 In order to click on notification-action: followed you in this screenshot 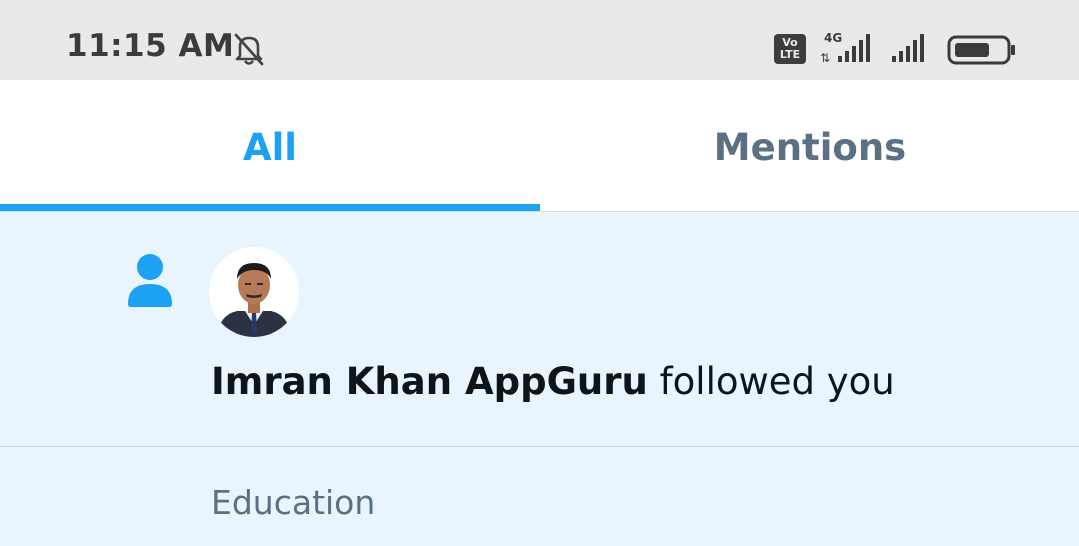, I will do `click(771, 381)`.